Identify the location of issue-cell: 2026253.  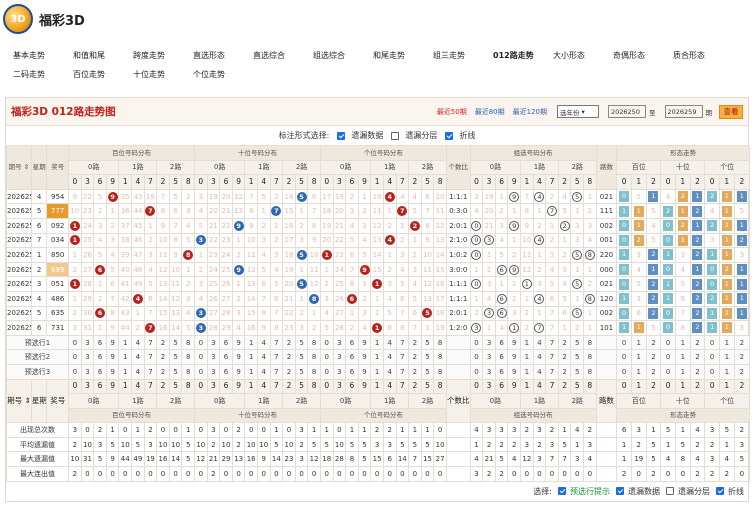
(19, 240).